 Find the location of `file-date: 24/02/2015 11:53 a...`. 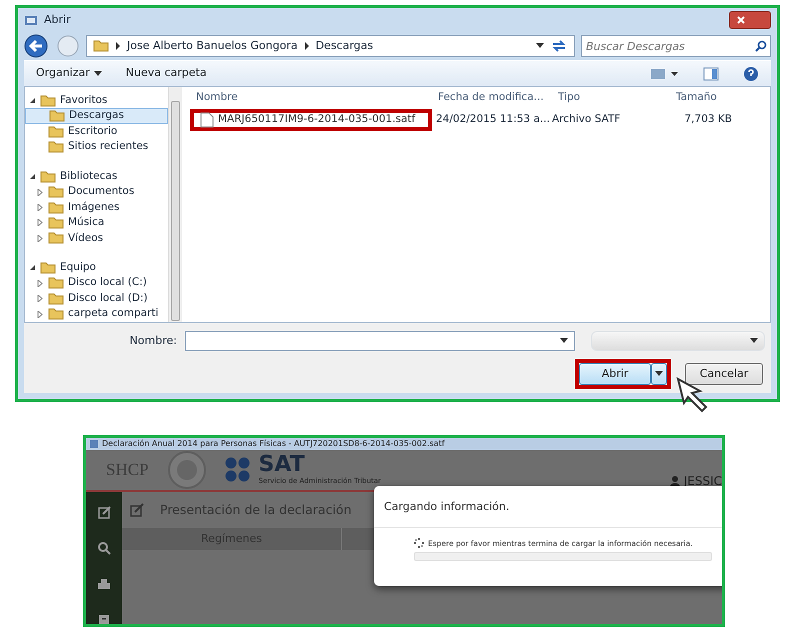

file-date: 24/02/2015 11:53 a... is located at coordinates (493, 120).